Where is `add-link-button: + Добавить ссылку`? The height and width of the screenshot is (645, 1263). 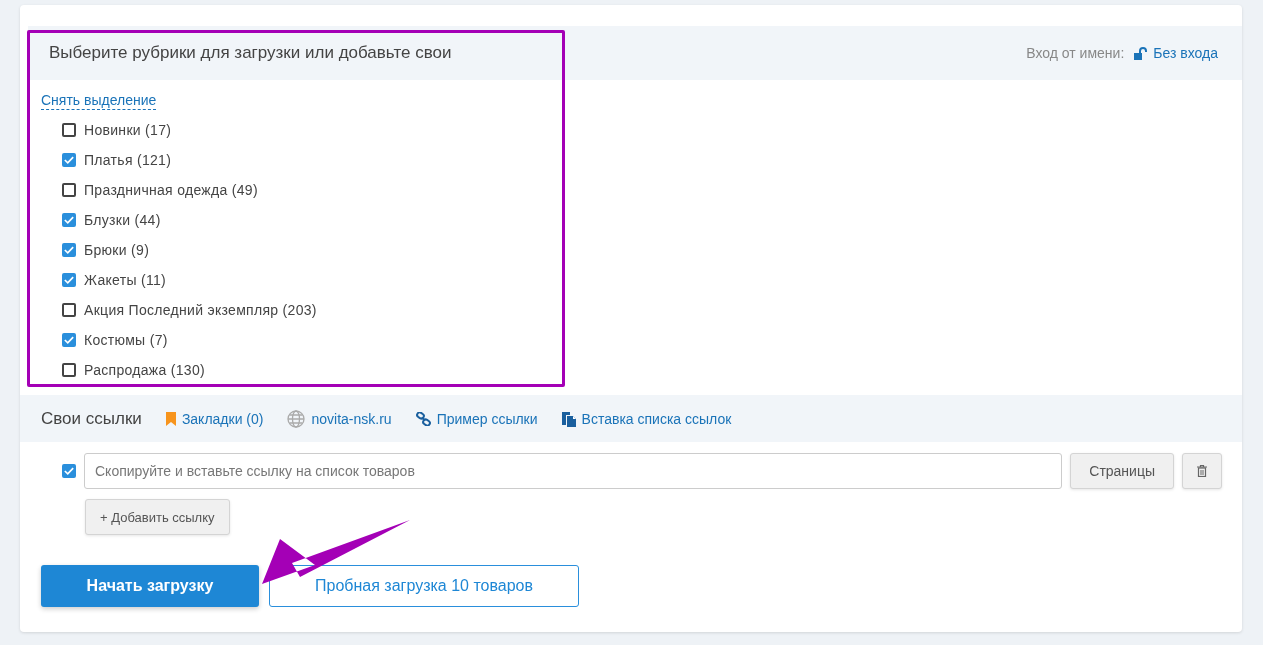
add-link-button: + Добавить ссылку is located at coordinates (157, 517).